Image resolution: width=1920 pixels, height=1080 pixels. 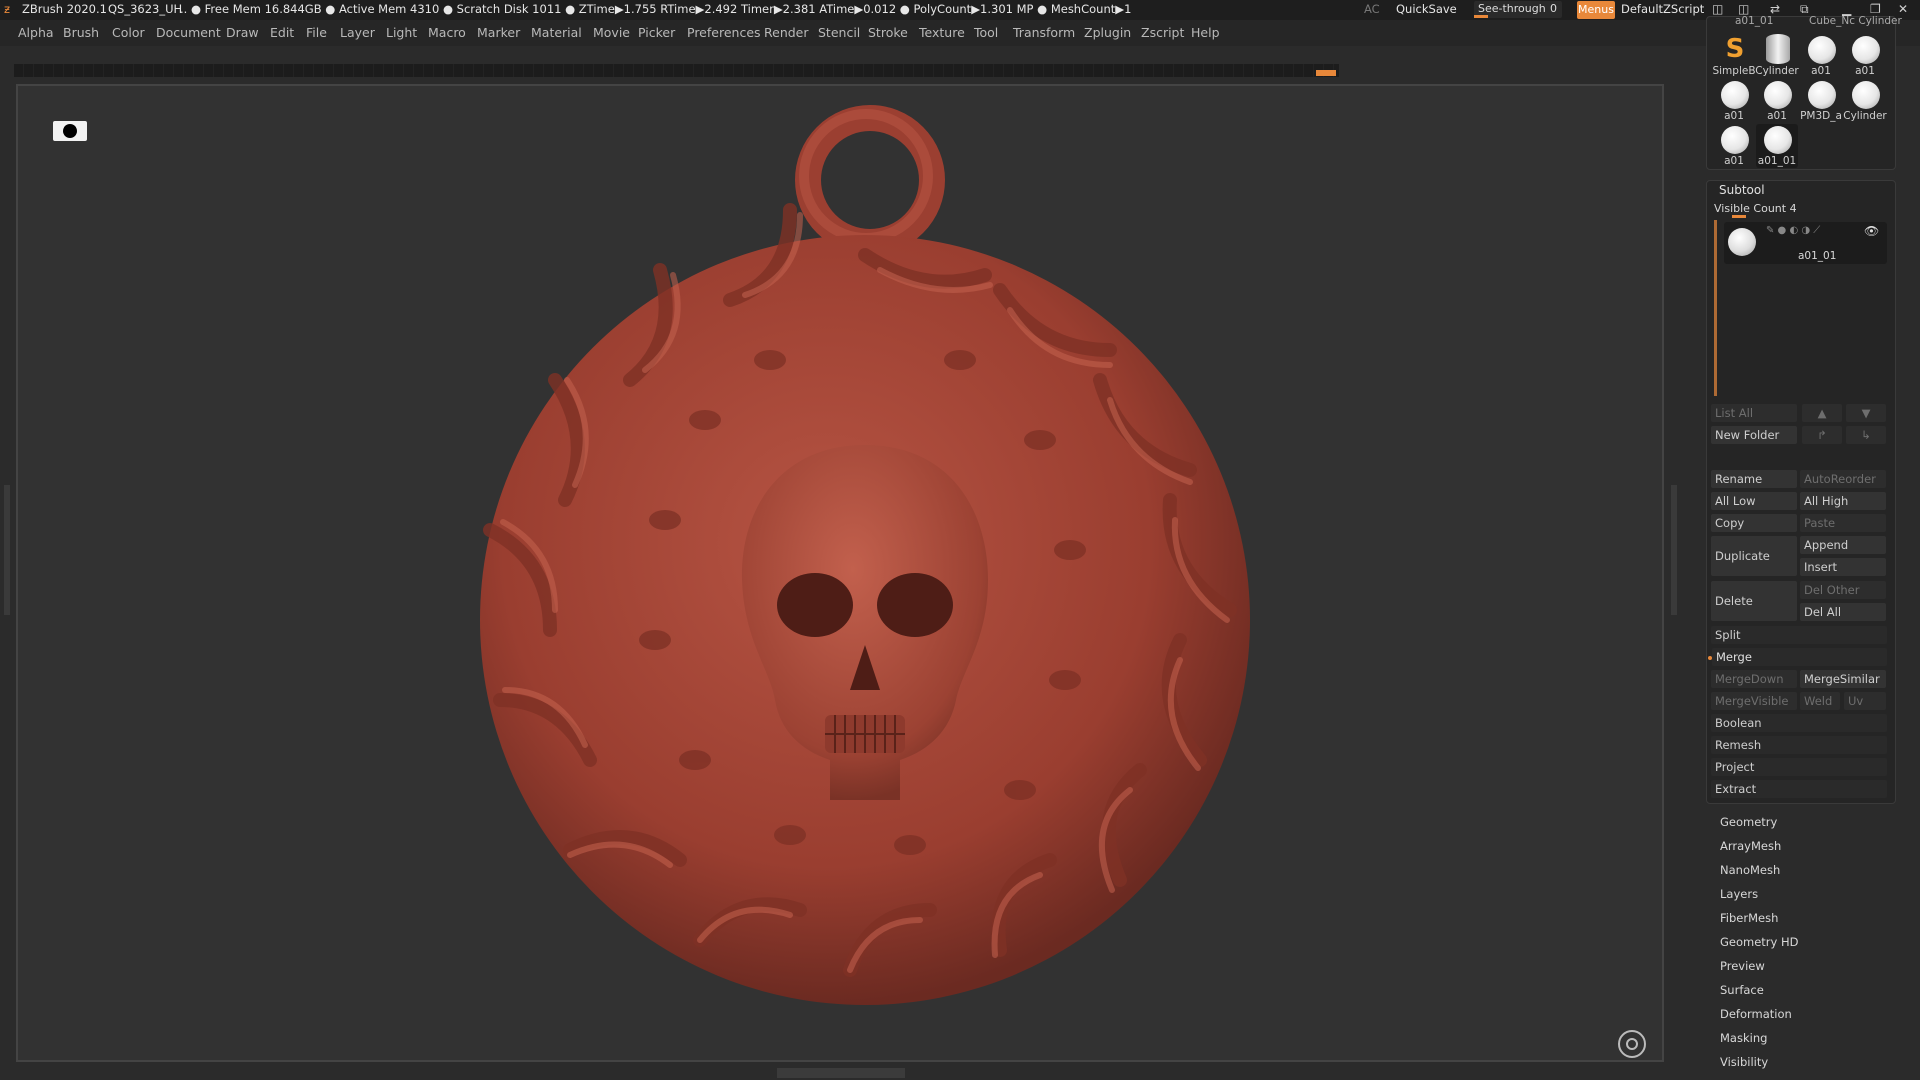 I want to click on arraymesh-section: ArrayMesh, so click(x=1750, y=846).